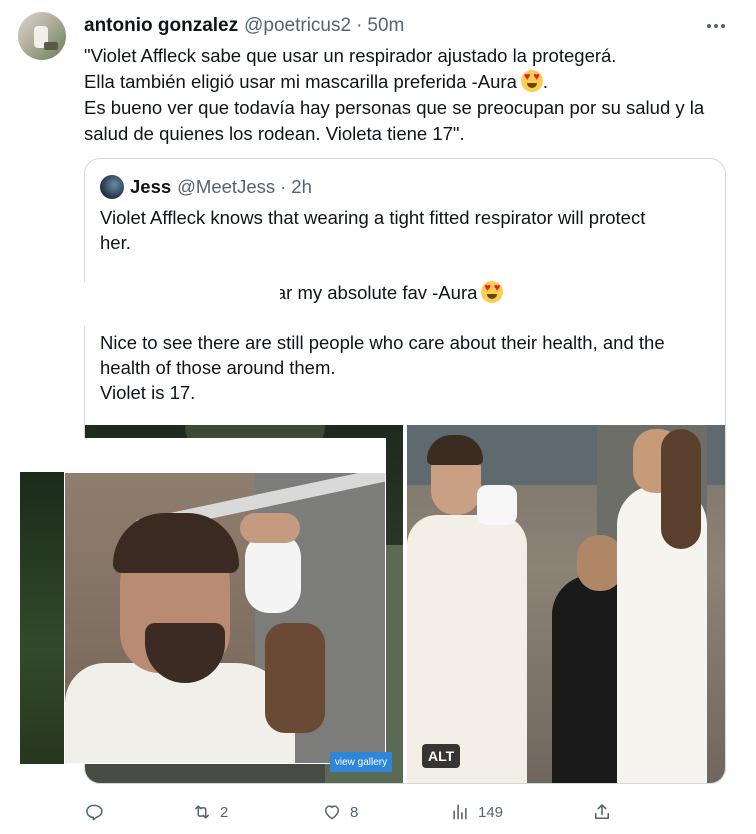  Describe the element at coordinates (42, 618) in the screenshot. I see `inset-left-strip` at that location.